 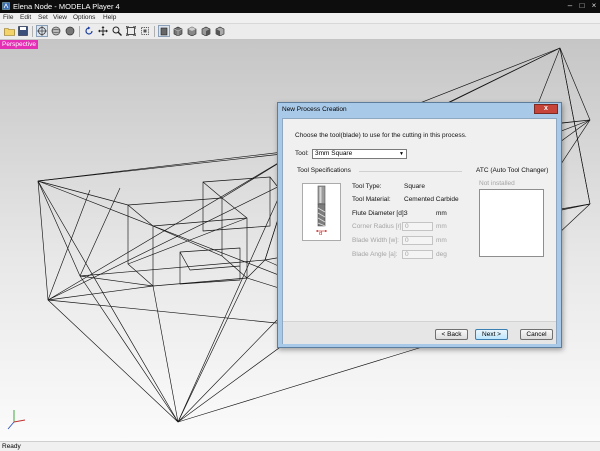 What do you see at coordinates (378, 226) in the screenshot?
I see `corner-radius-label: Corner Radius [r]:` at bounding box center [378, 226].